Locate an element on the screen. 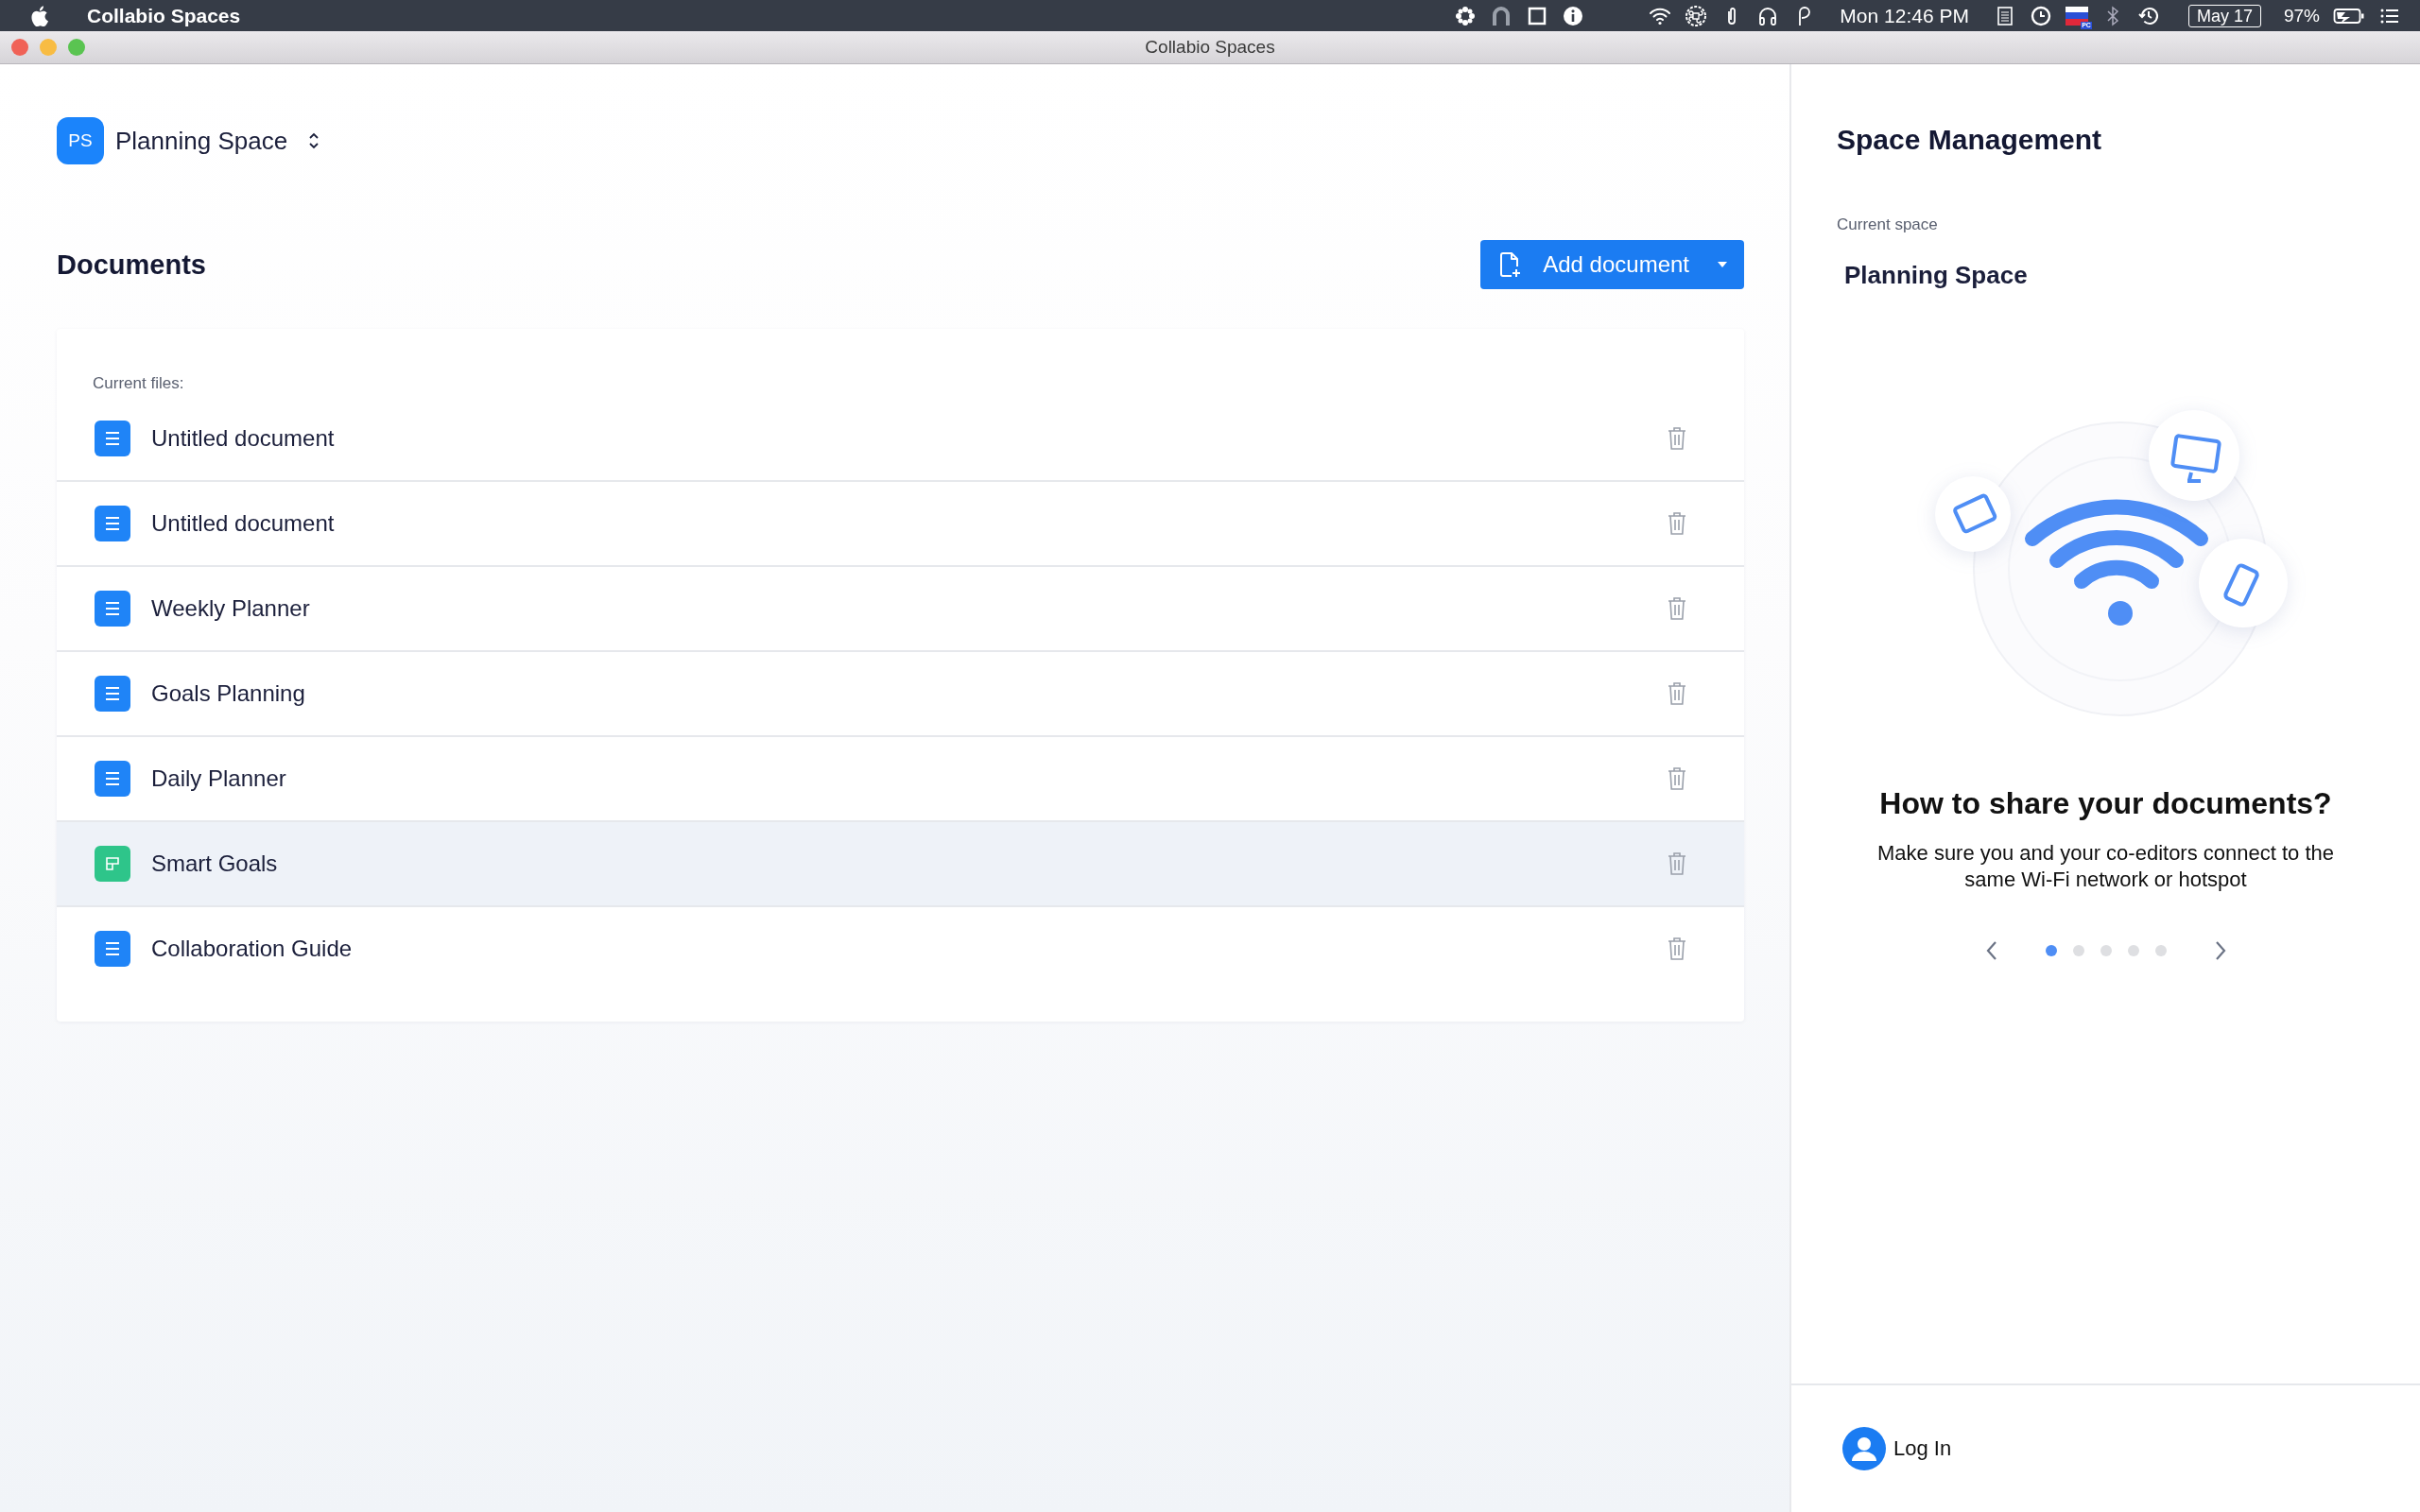  table-icon is located at coordinates (112, 864).